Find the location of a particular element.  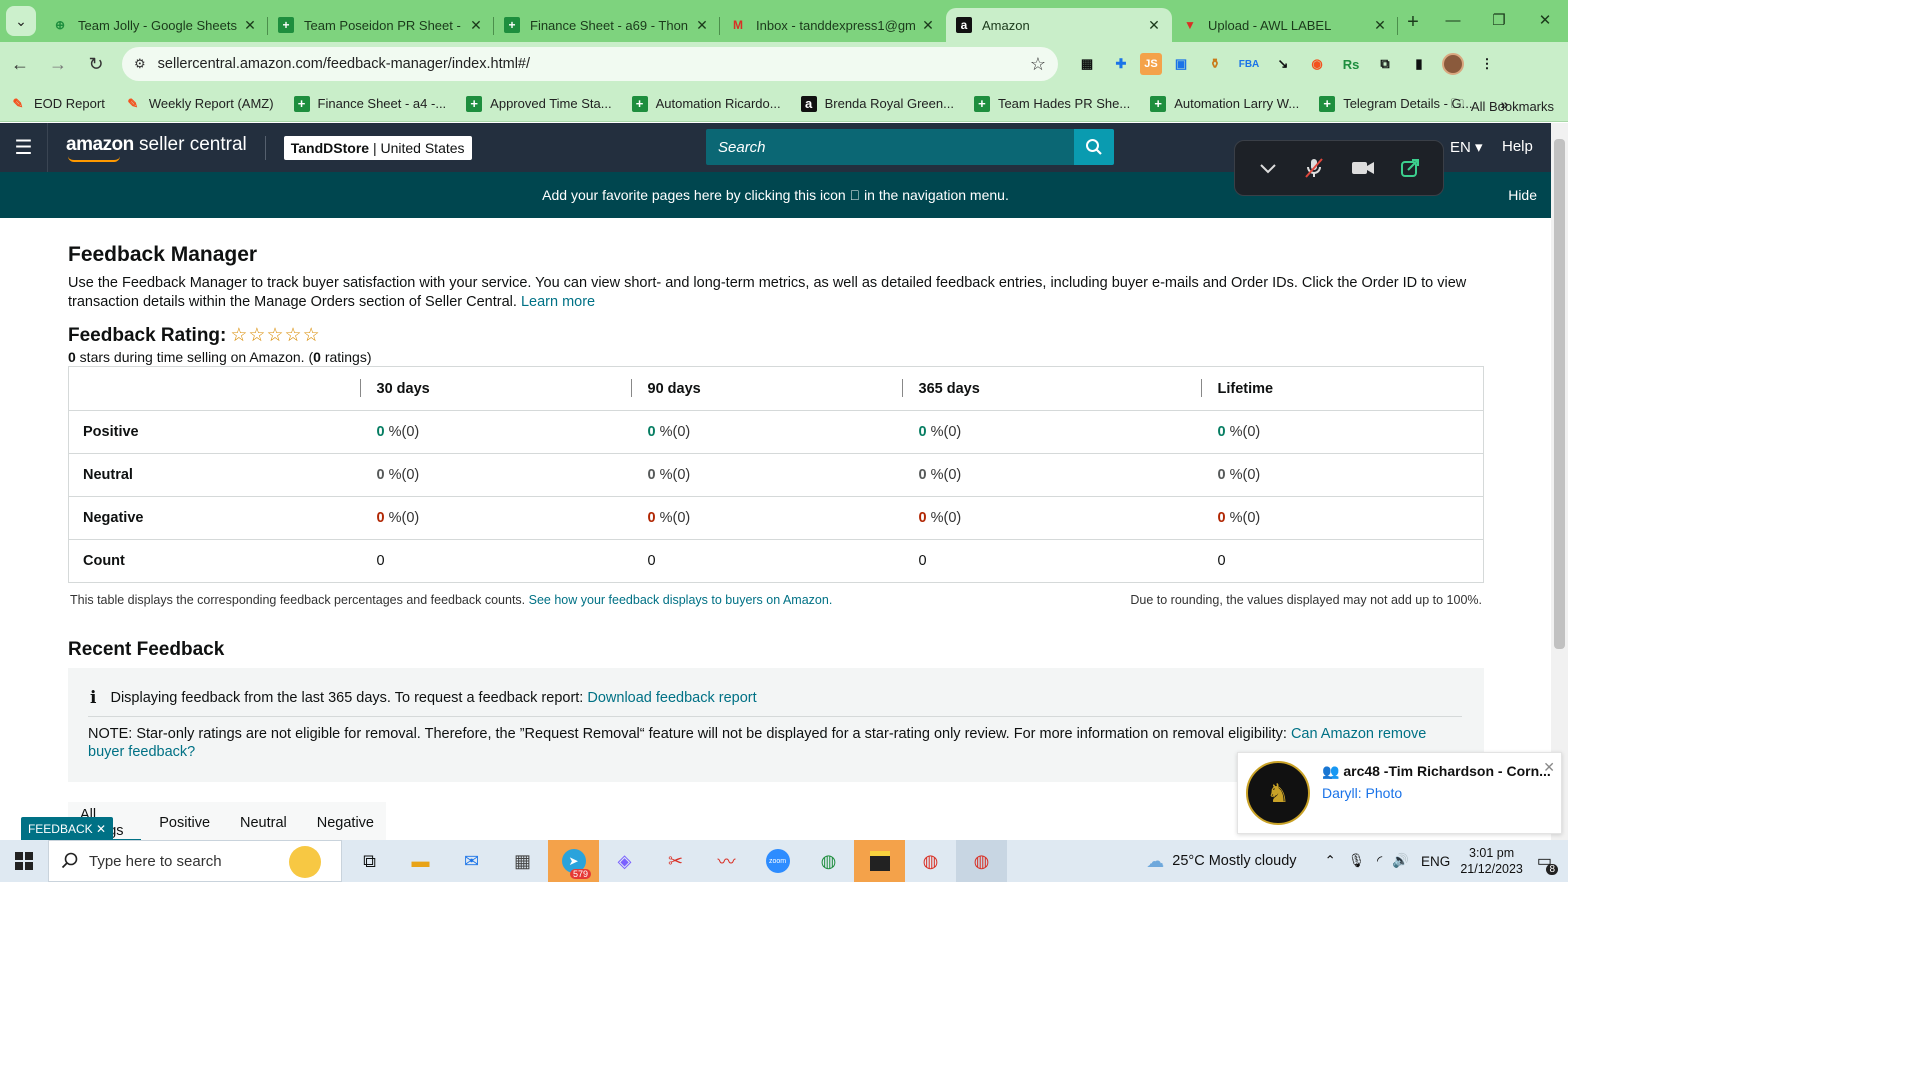

notification-center-icon: ▭ 8 is located at coordinates (1547, 863).